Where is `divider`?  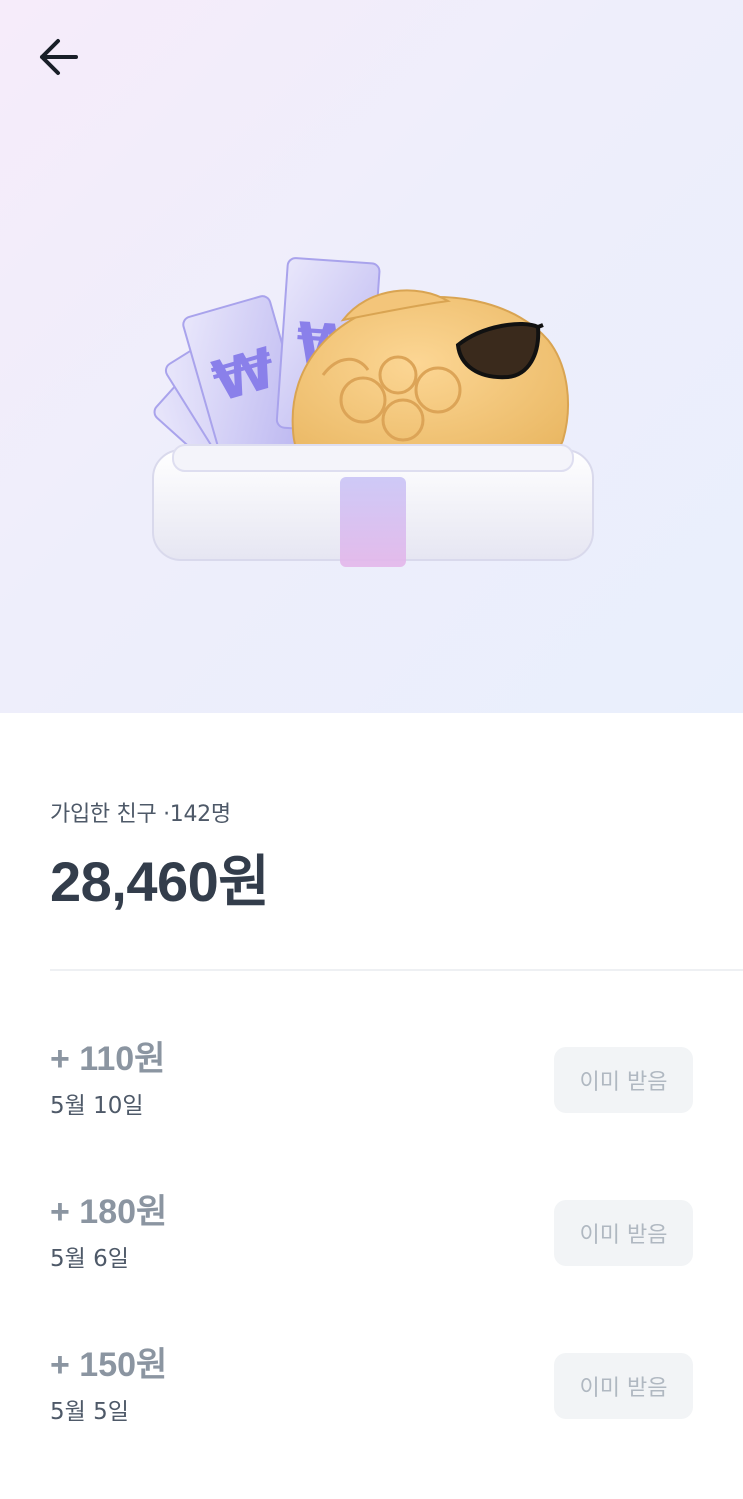
divider is located at coordinates (396, 970).